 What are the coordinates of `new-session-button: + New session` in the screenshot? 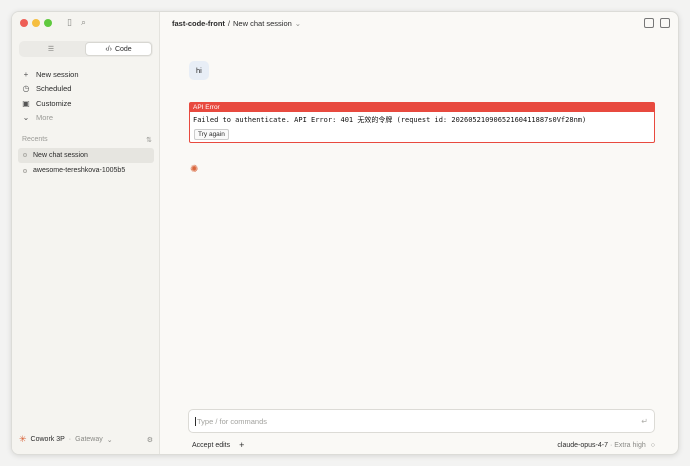 It's located at (87, 74).